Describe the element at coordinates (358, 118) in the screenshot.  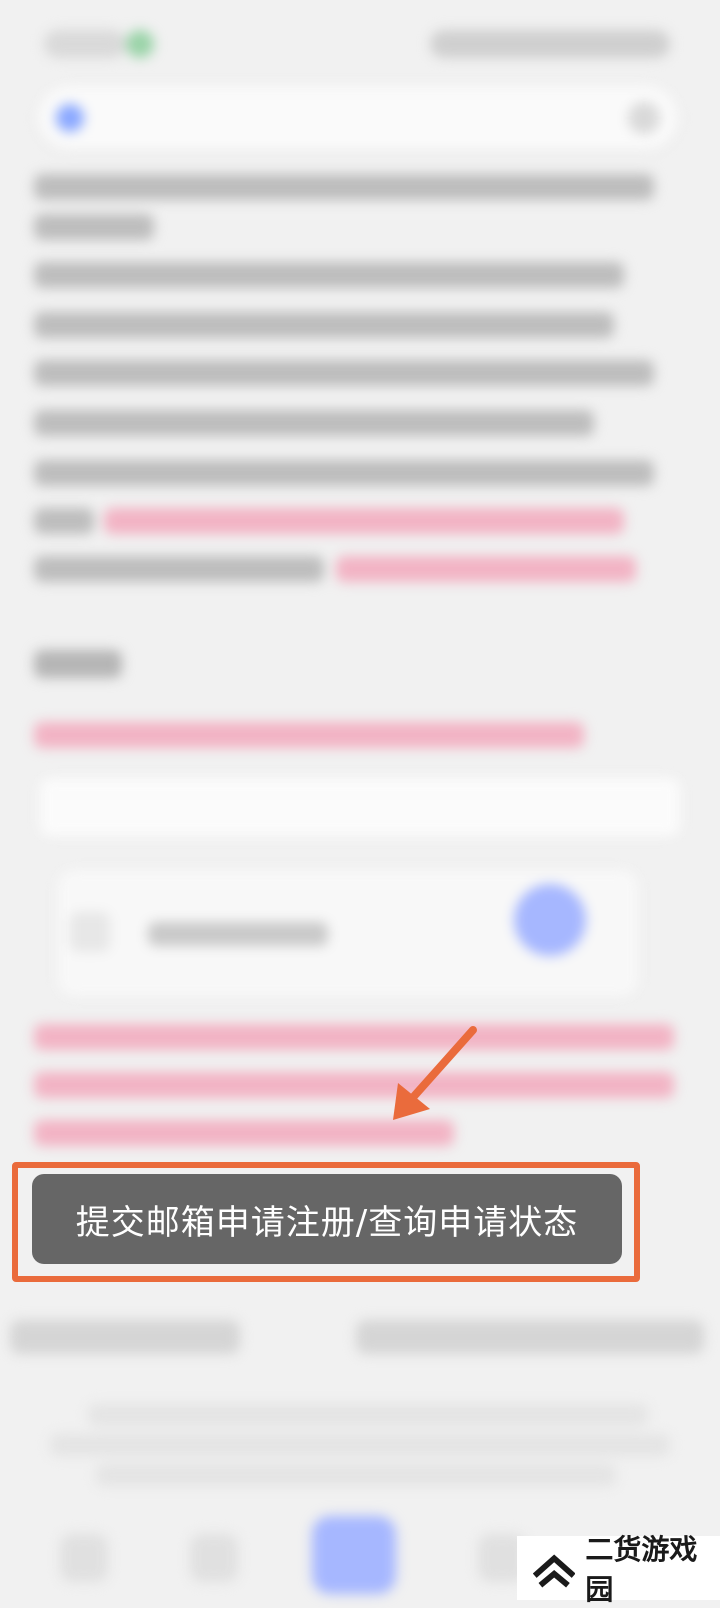
I see `search-bar` at that location.